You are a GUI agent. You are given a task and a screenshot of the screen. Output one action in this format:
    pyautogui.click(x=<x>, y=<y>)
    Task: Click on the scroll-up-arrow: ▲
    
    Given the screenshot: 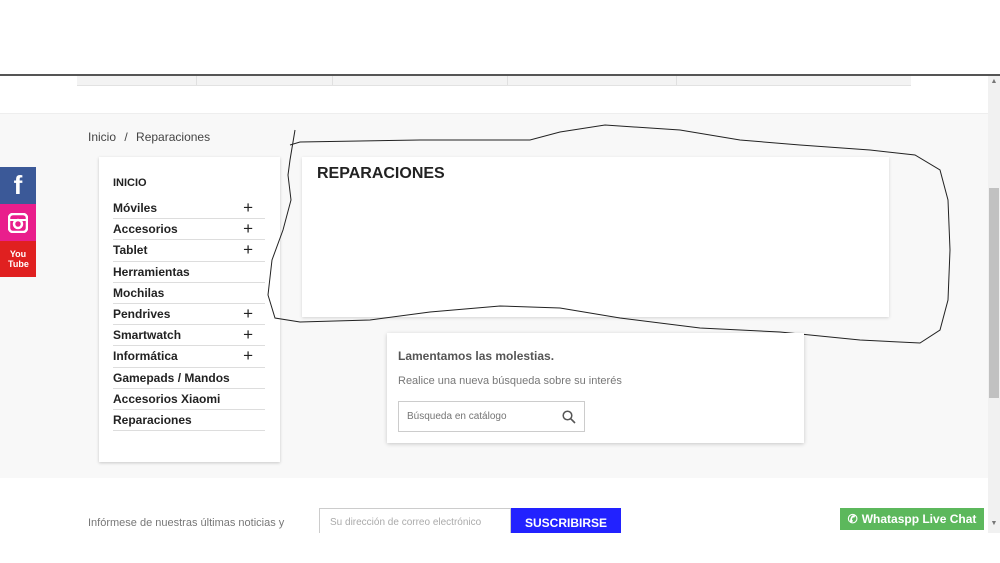 What is the action you would take?
    pyautogui.click(x=994, y=81)
    